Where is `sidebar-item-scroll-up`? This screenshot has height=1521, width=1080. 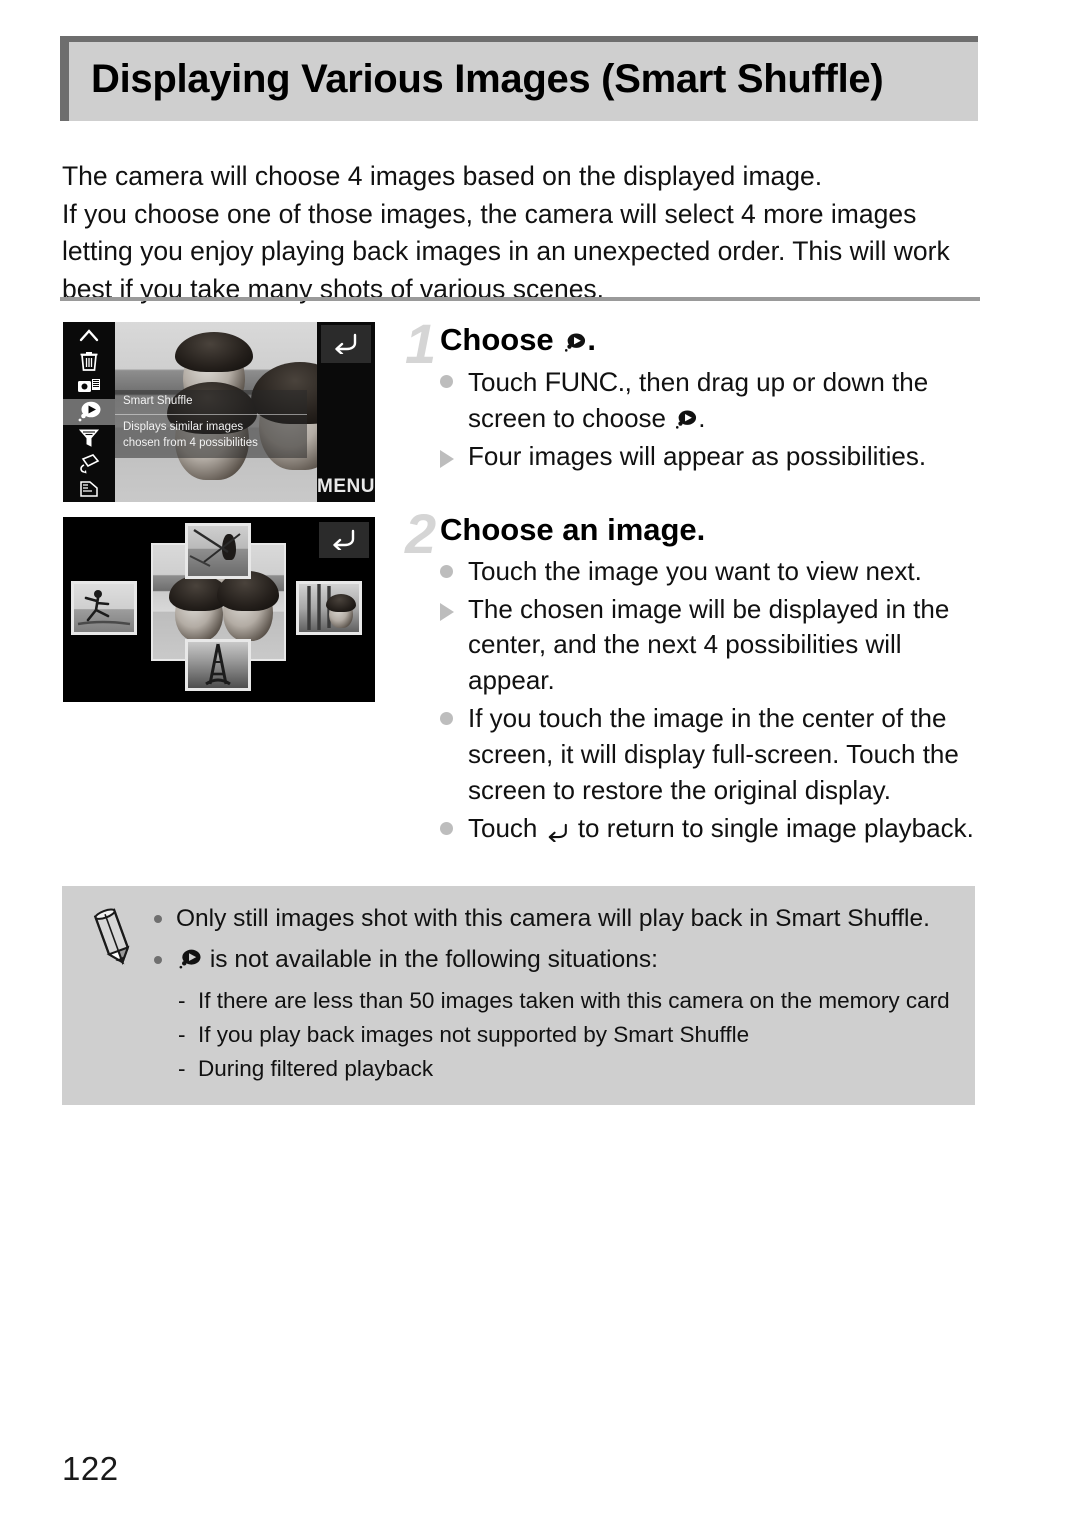 sidebar-item-scroll-up is located at coordinates (89, 335).